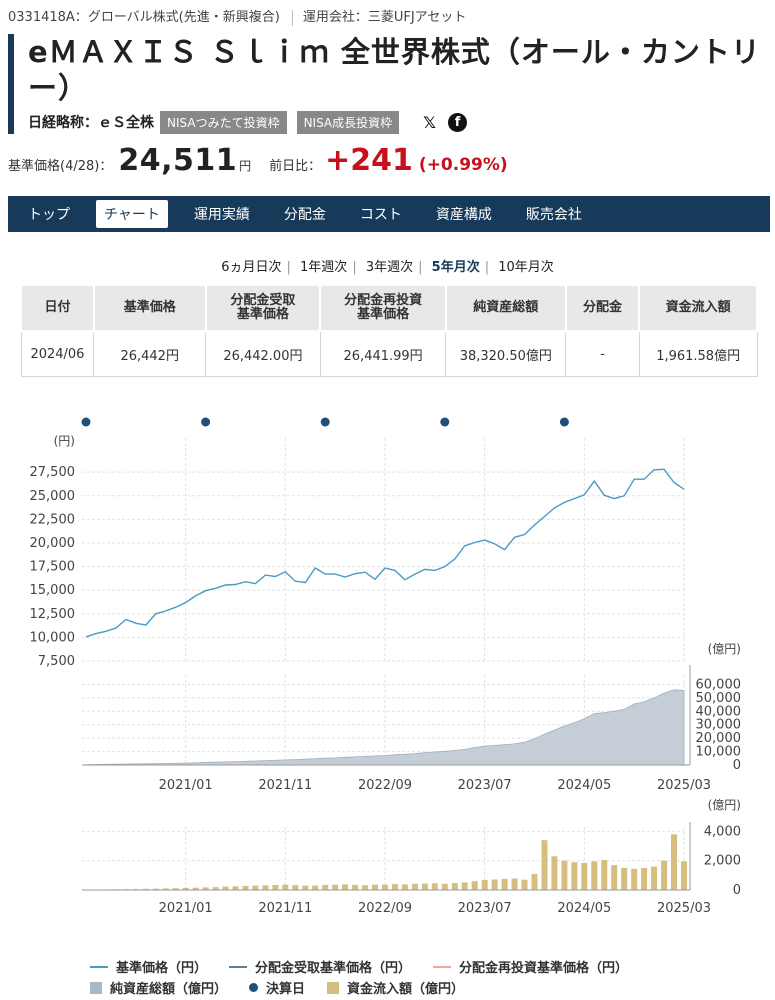 This screenshot has width=775, height=1000. Describe the element at coordinates (420, 966) in the screenshot. I see `legend-row: 基準価格（円） 分配金受取基準価格（円） 分配金再投資基準価格（円）` at that location.